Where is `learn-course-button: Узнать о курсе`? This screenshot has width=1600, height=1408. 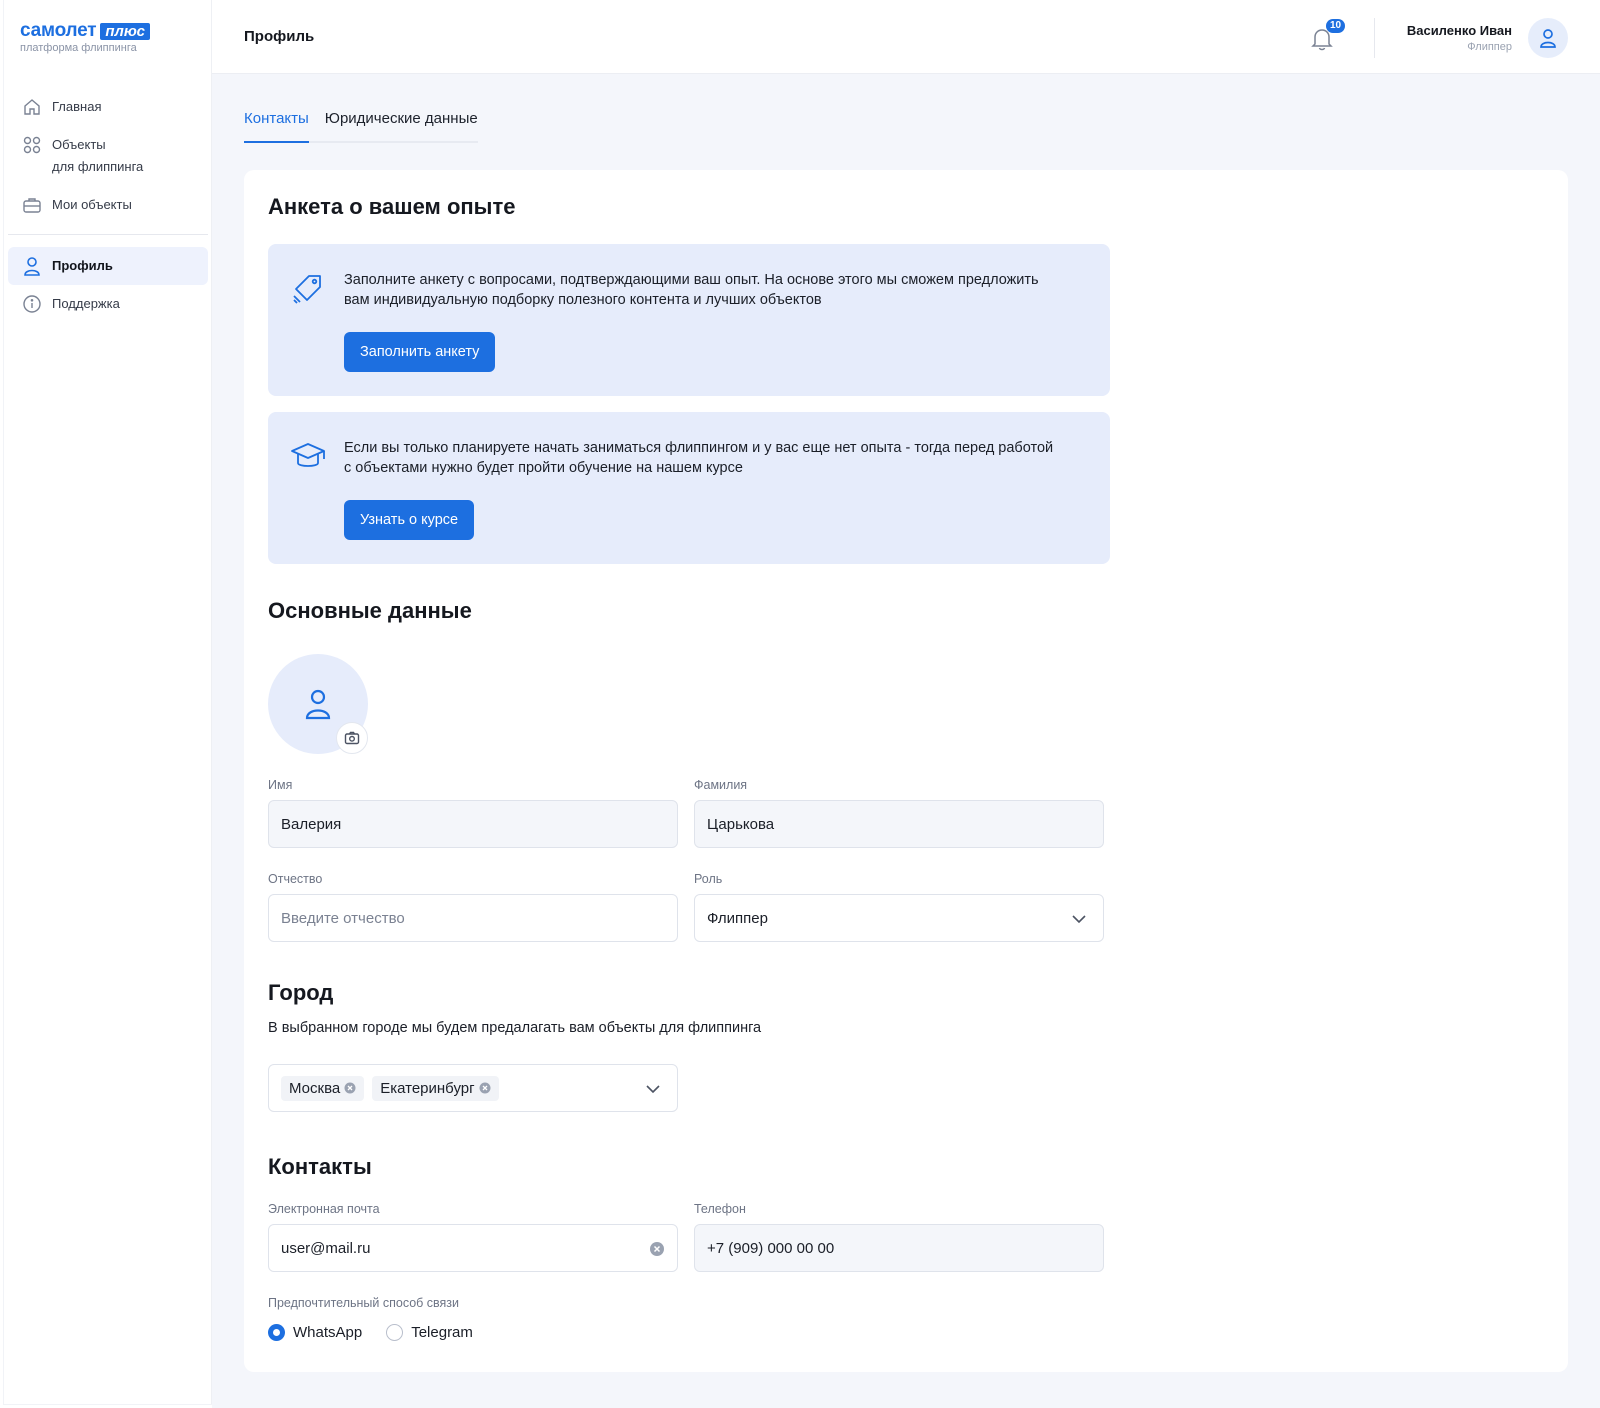 learn-course-button: Узнать о курсе is located at coordinates (409, 520).